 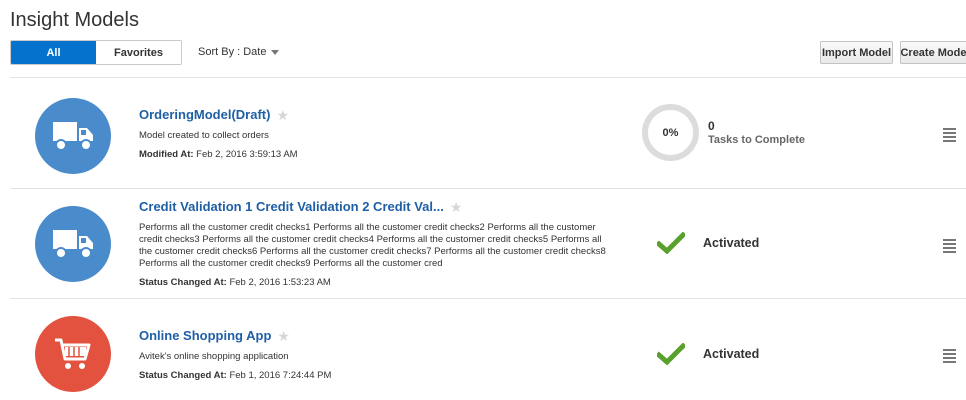 I want to click on model-title-link: OrderingModel(Draft), so click(x=204, y=114).